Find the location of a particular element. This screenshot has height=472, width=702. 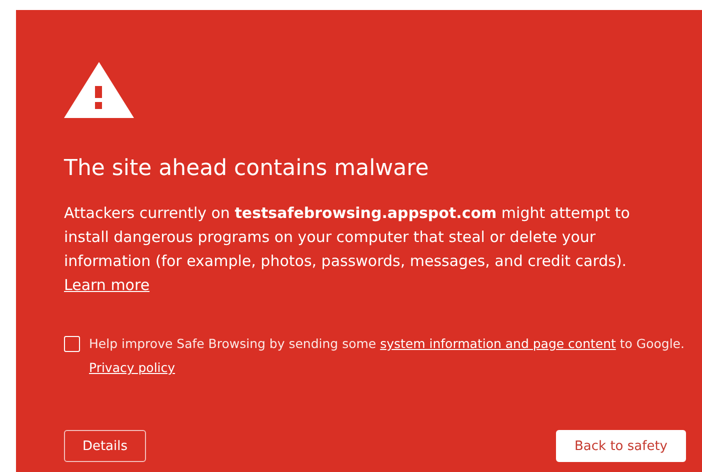

details-button: Details is located at coordinates (105, 446).